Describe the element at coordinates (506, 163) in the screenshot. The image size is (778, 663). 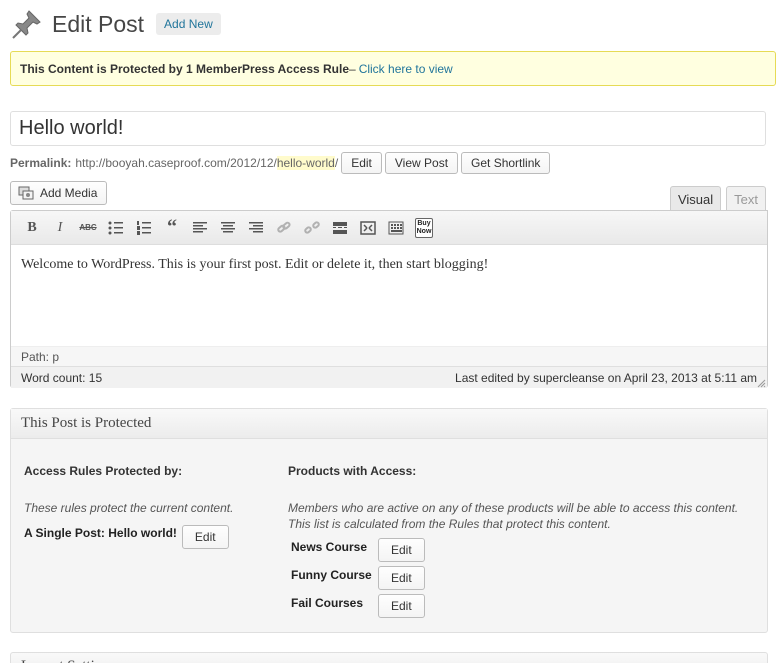
I see `get-shortlink-button: Get Shortlink` at that location.